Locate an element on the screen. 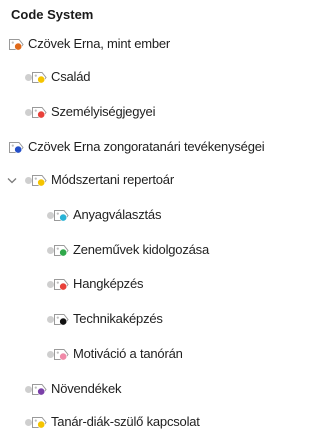  tree-item-label: Hangképzés is located at coordinates (108, 283).